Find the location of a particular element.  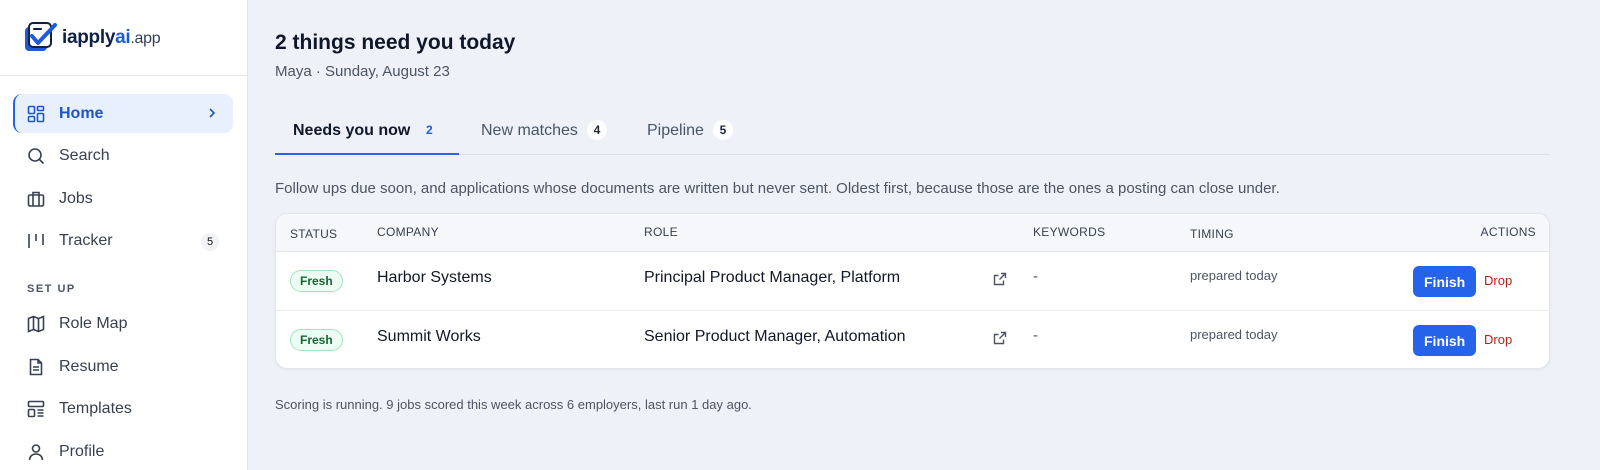

brand-name: iapplyai.app is located at coordinates (111, 37).